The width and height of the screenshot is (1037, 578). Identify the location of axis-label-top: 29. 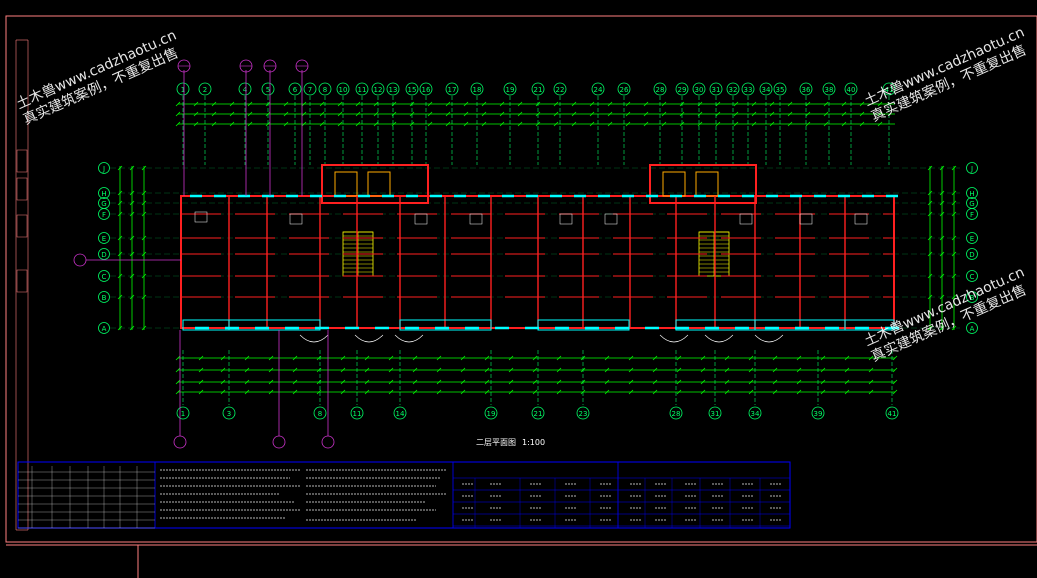
(682, 90).